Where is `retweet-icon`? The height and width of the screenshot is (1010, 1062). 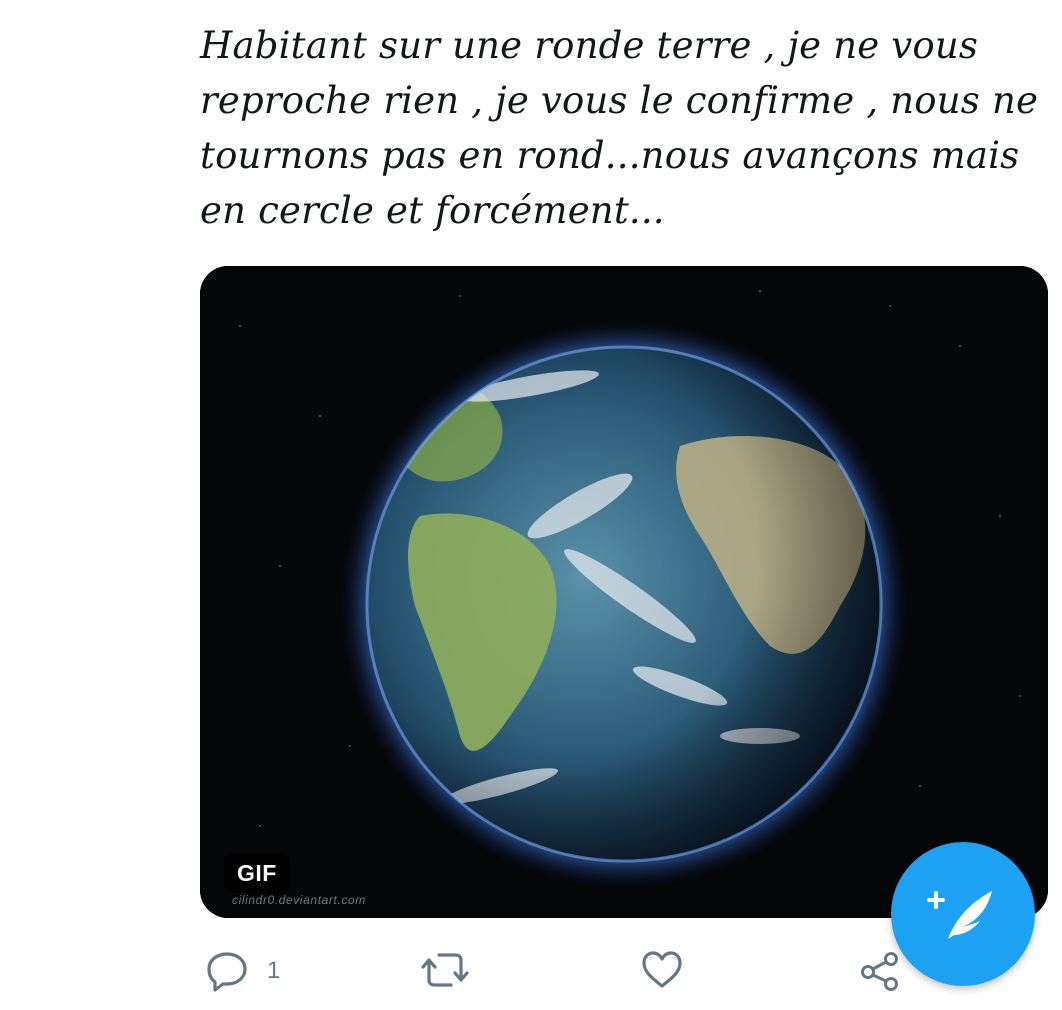
retweet-icon is located at coordinates (445, 970).